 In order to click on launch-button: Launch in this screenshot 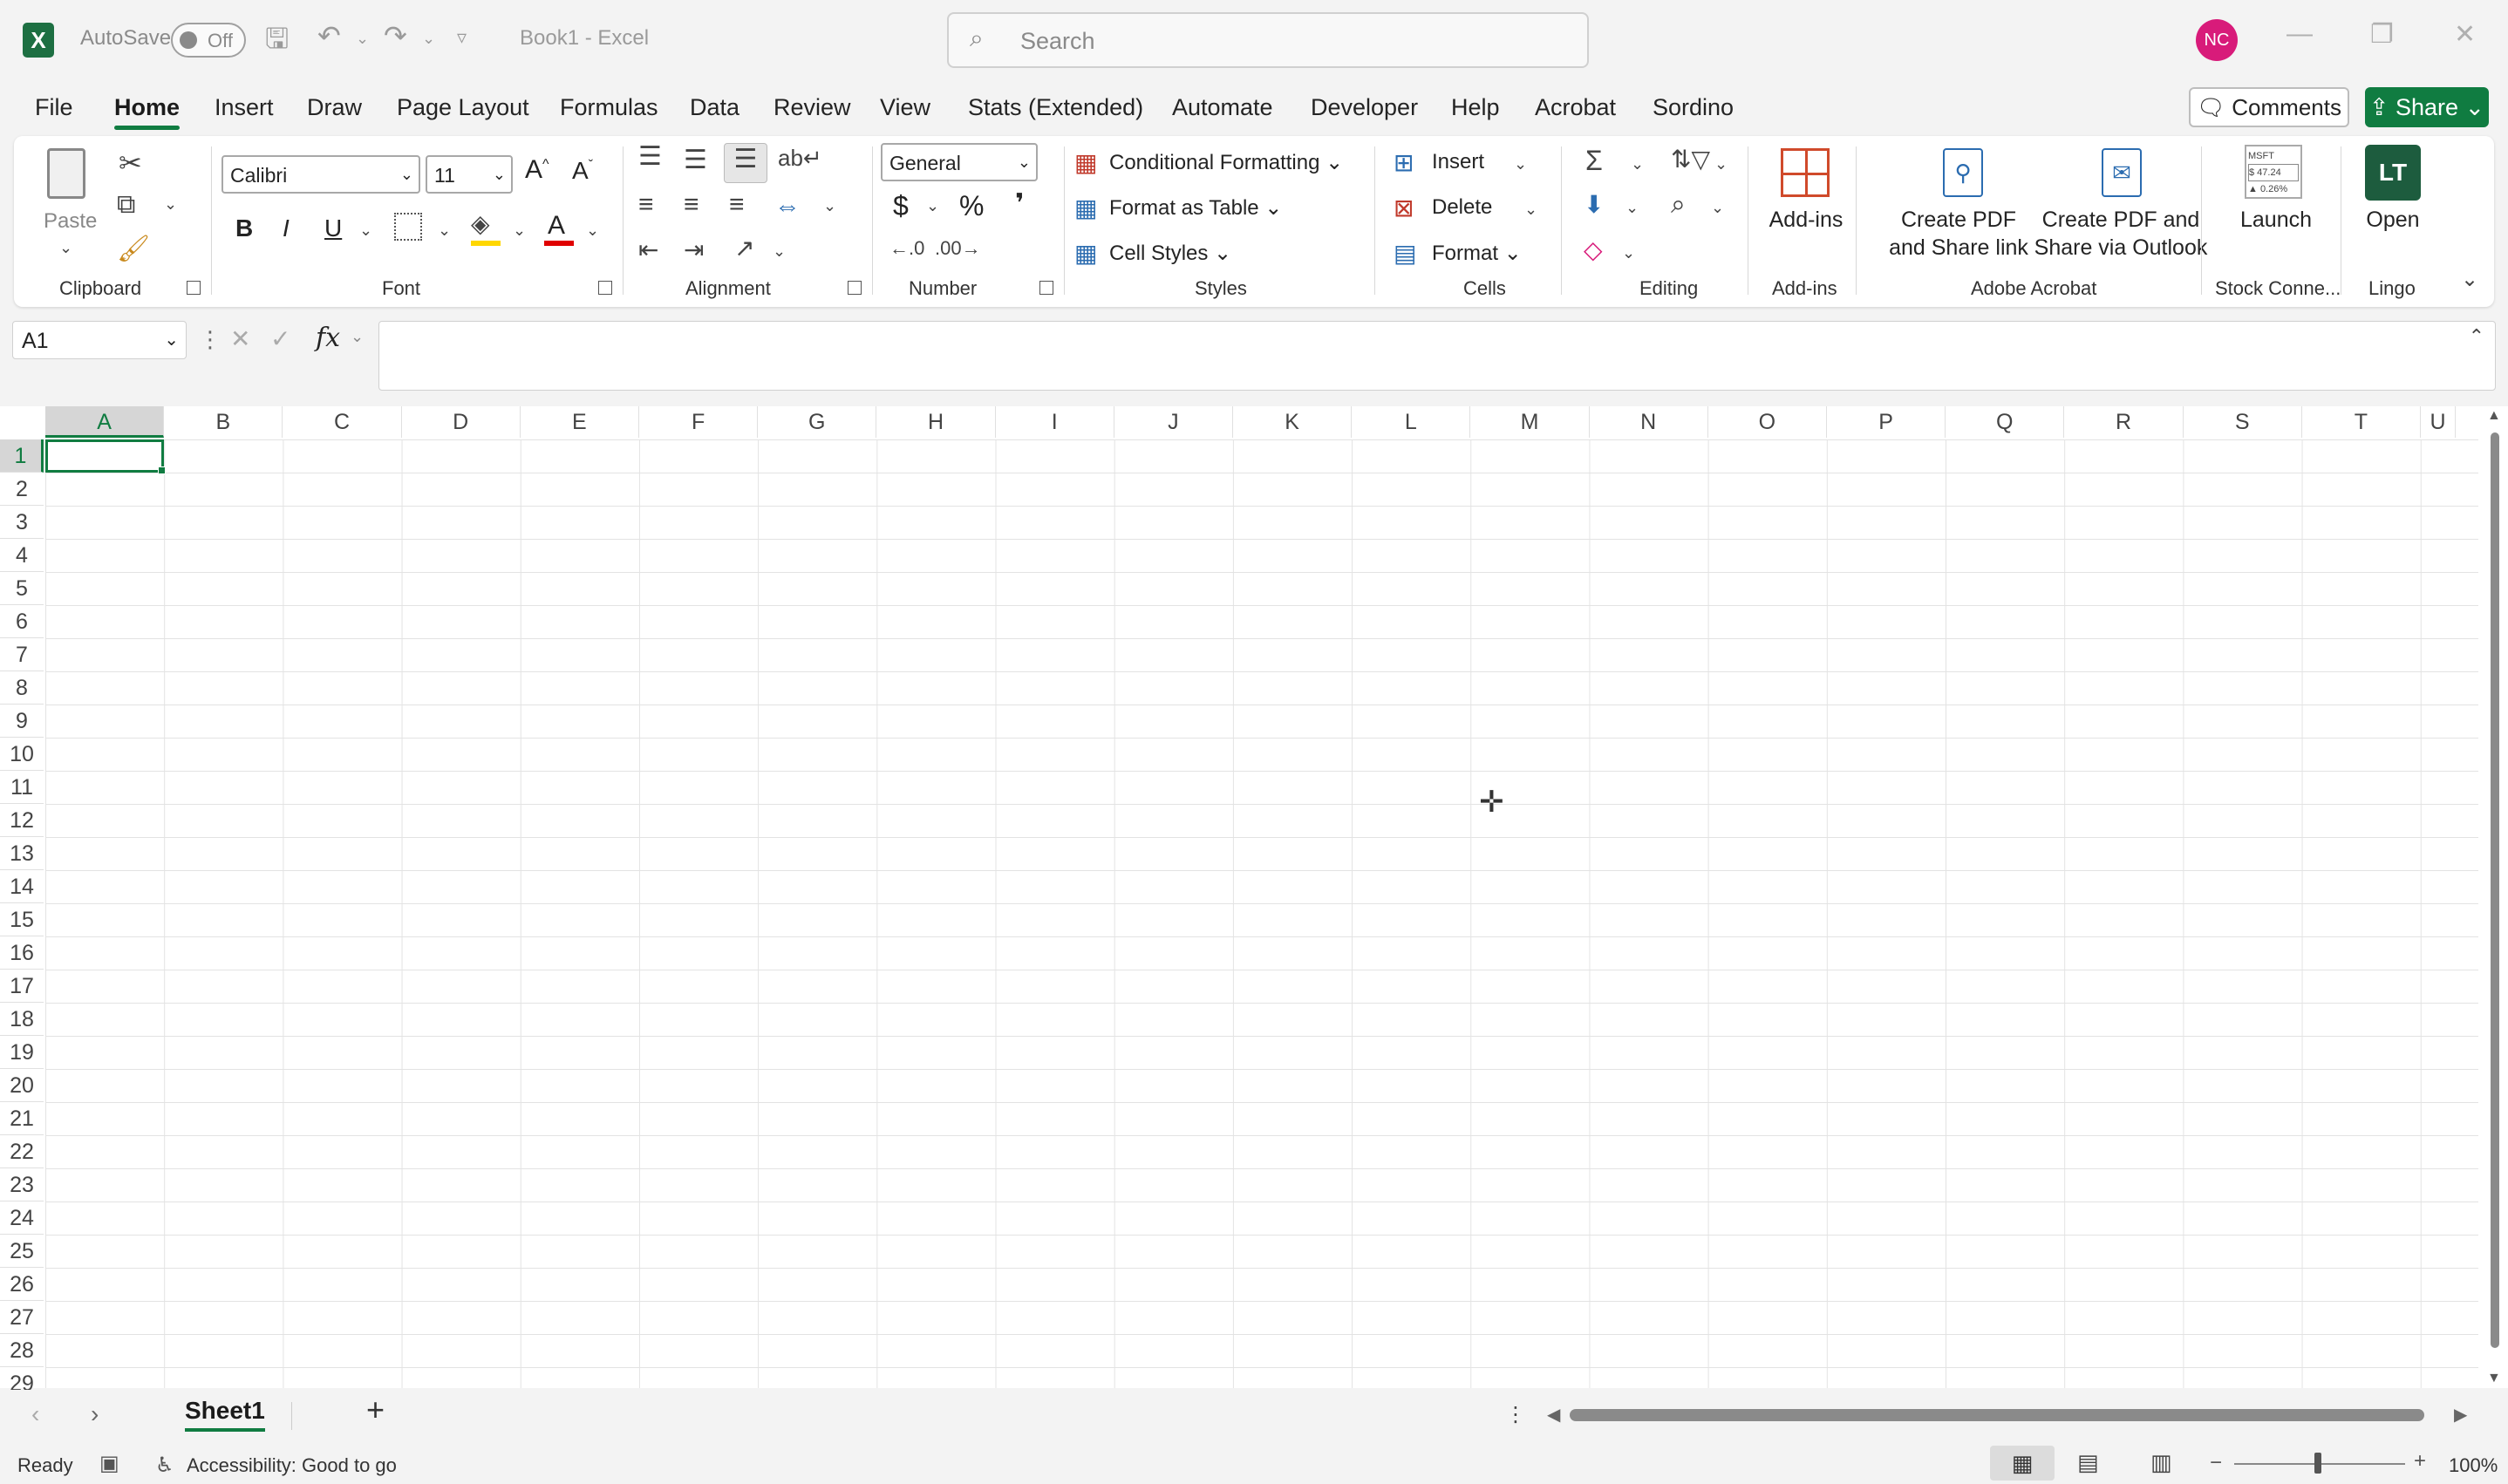, I will do `click(2276, 220)`.